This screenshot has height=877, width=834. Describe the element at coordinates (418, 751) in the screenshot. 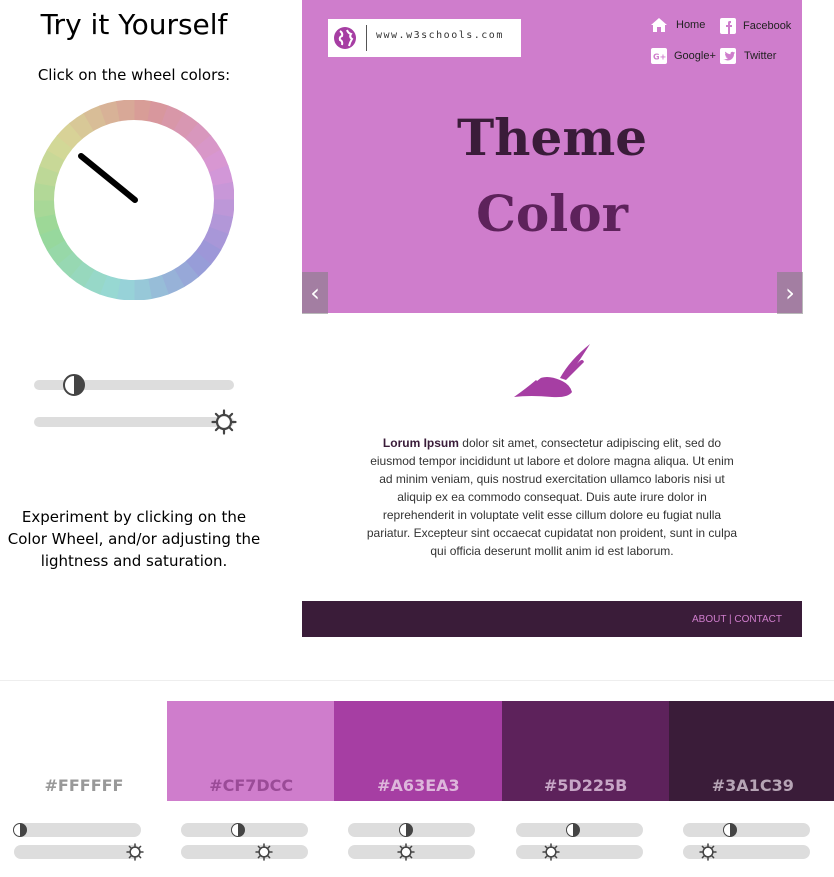

I see `color-swatch: #A63EA3` at that location.